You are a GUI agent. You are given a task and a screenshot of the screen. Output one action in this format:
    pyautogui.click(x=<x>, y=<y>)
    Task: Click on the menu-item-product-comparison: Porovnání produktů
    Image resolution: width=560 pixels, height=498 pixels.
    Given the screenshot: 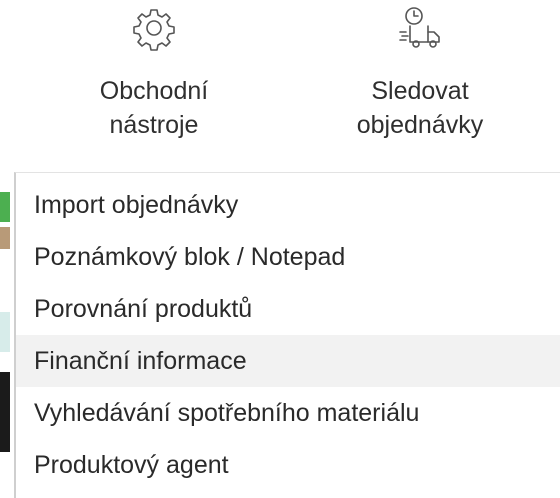 What is the action you would take?
    pyautogui.click(x=288, y=309)
    